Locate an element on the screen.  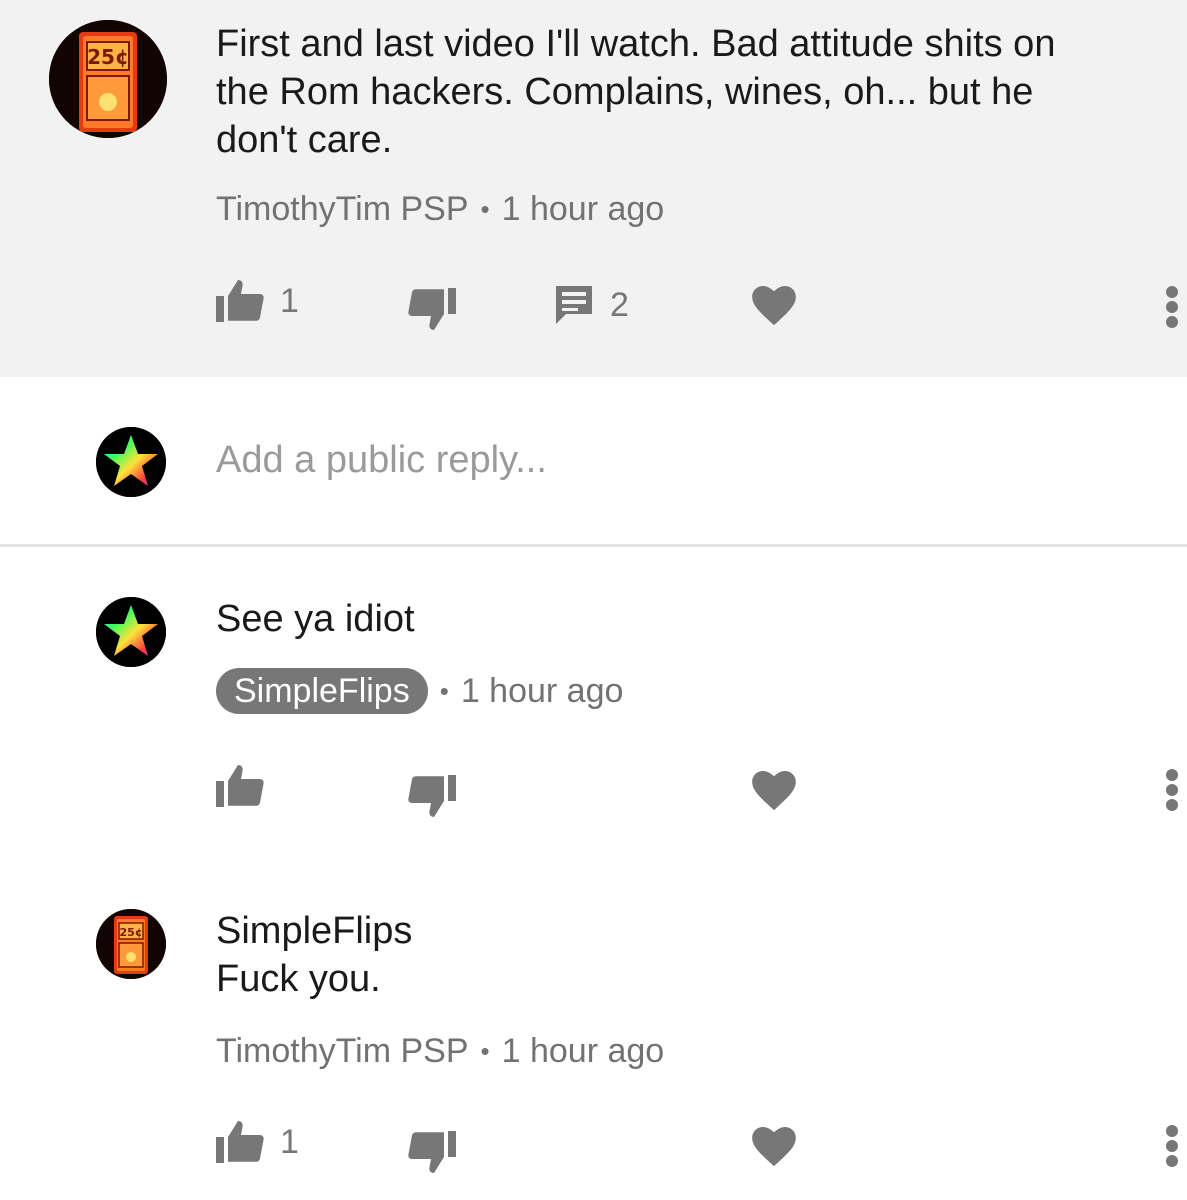
comment-meta: TimothyTim PSP • 1 hour ago is located at coordinates (440, 209).